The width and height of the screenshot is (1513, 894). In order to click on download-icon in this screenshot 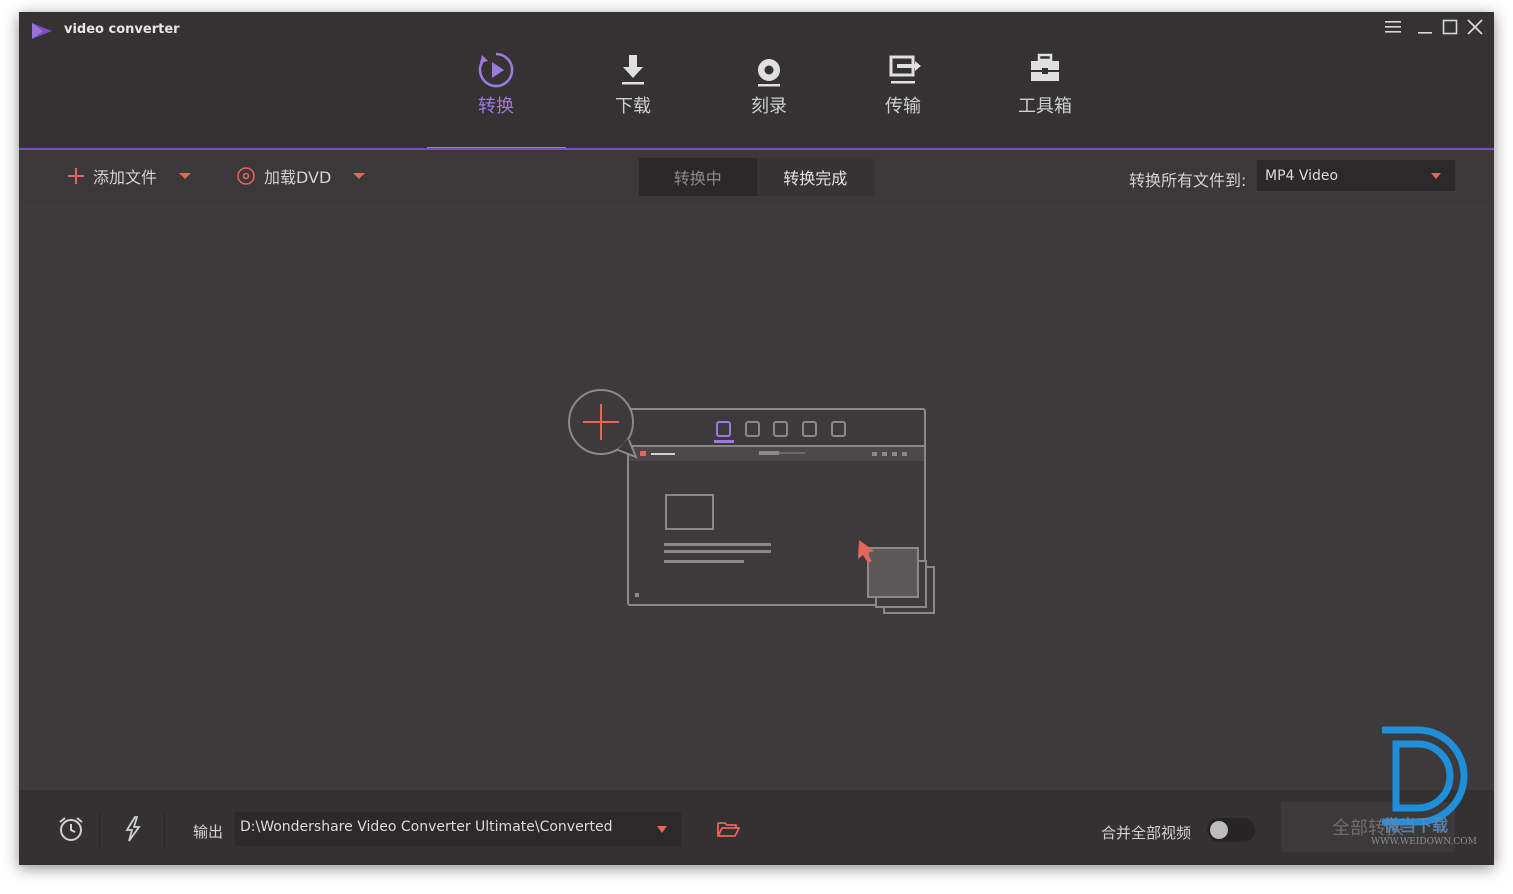, I will do `click(633, 70)`.